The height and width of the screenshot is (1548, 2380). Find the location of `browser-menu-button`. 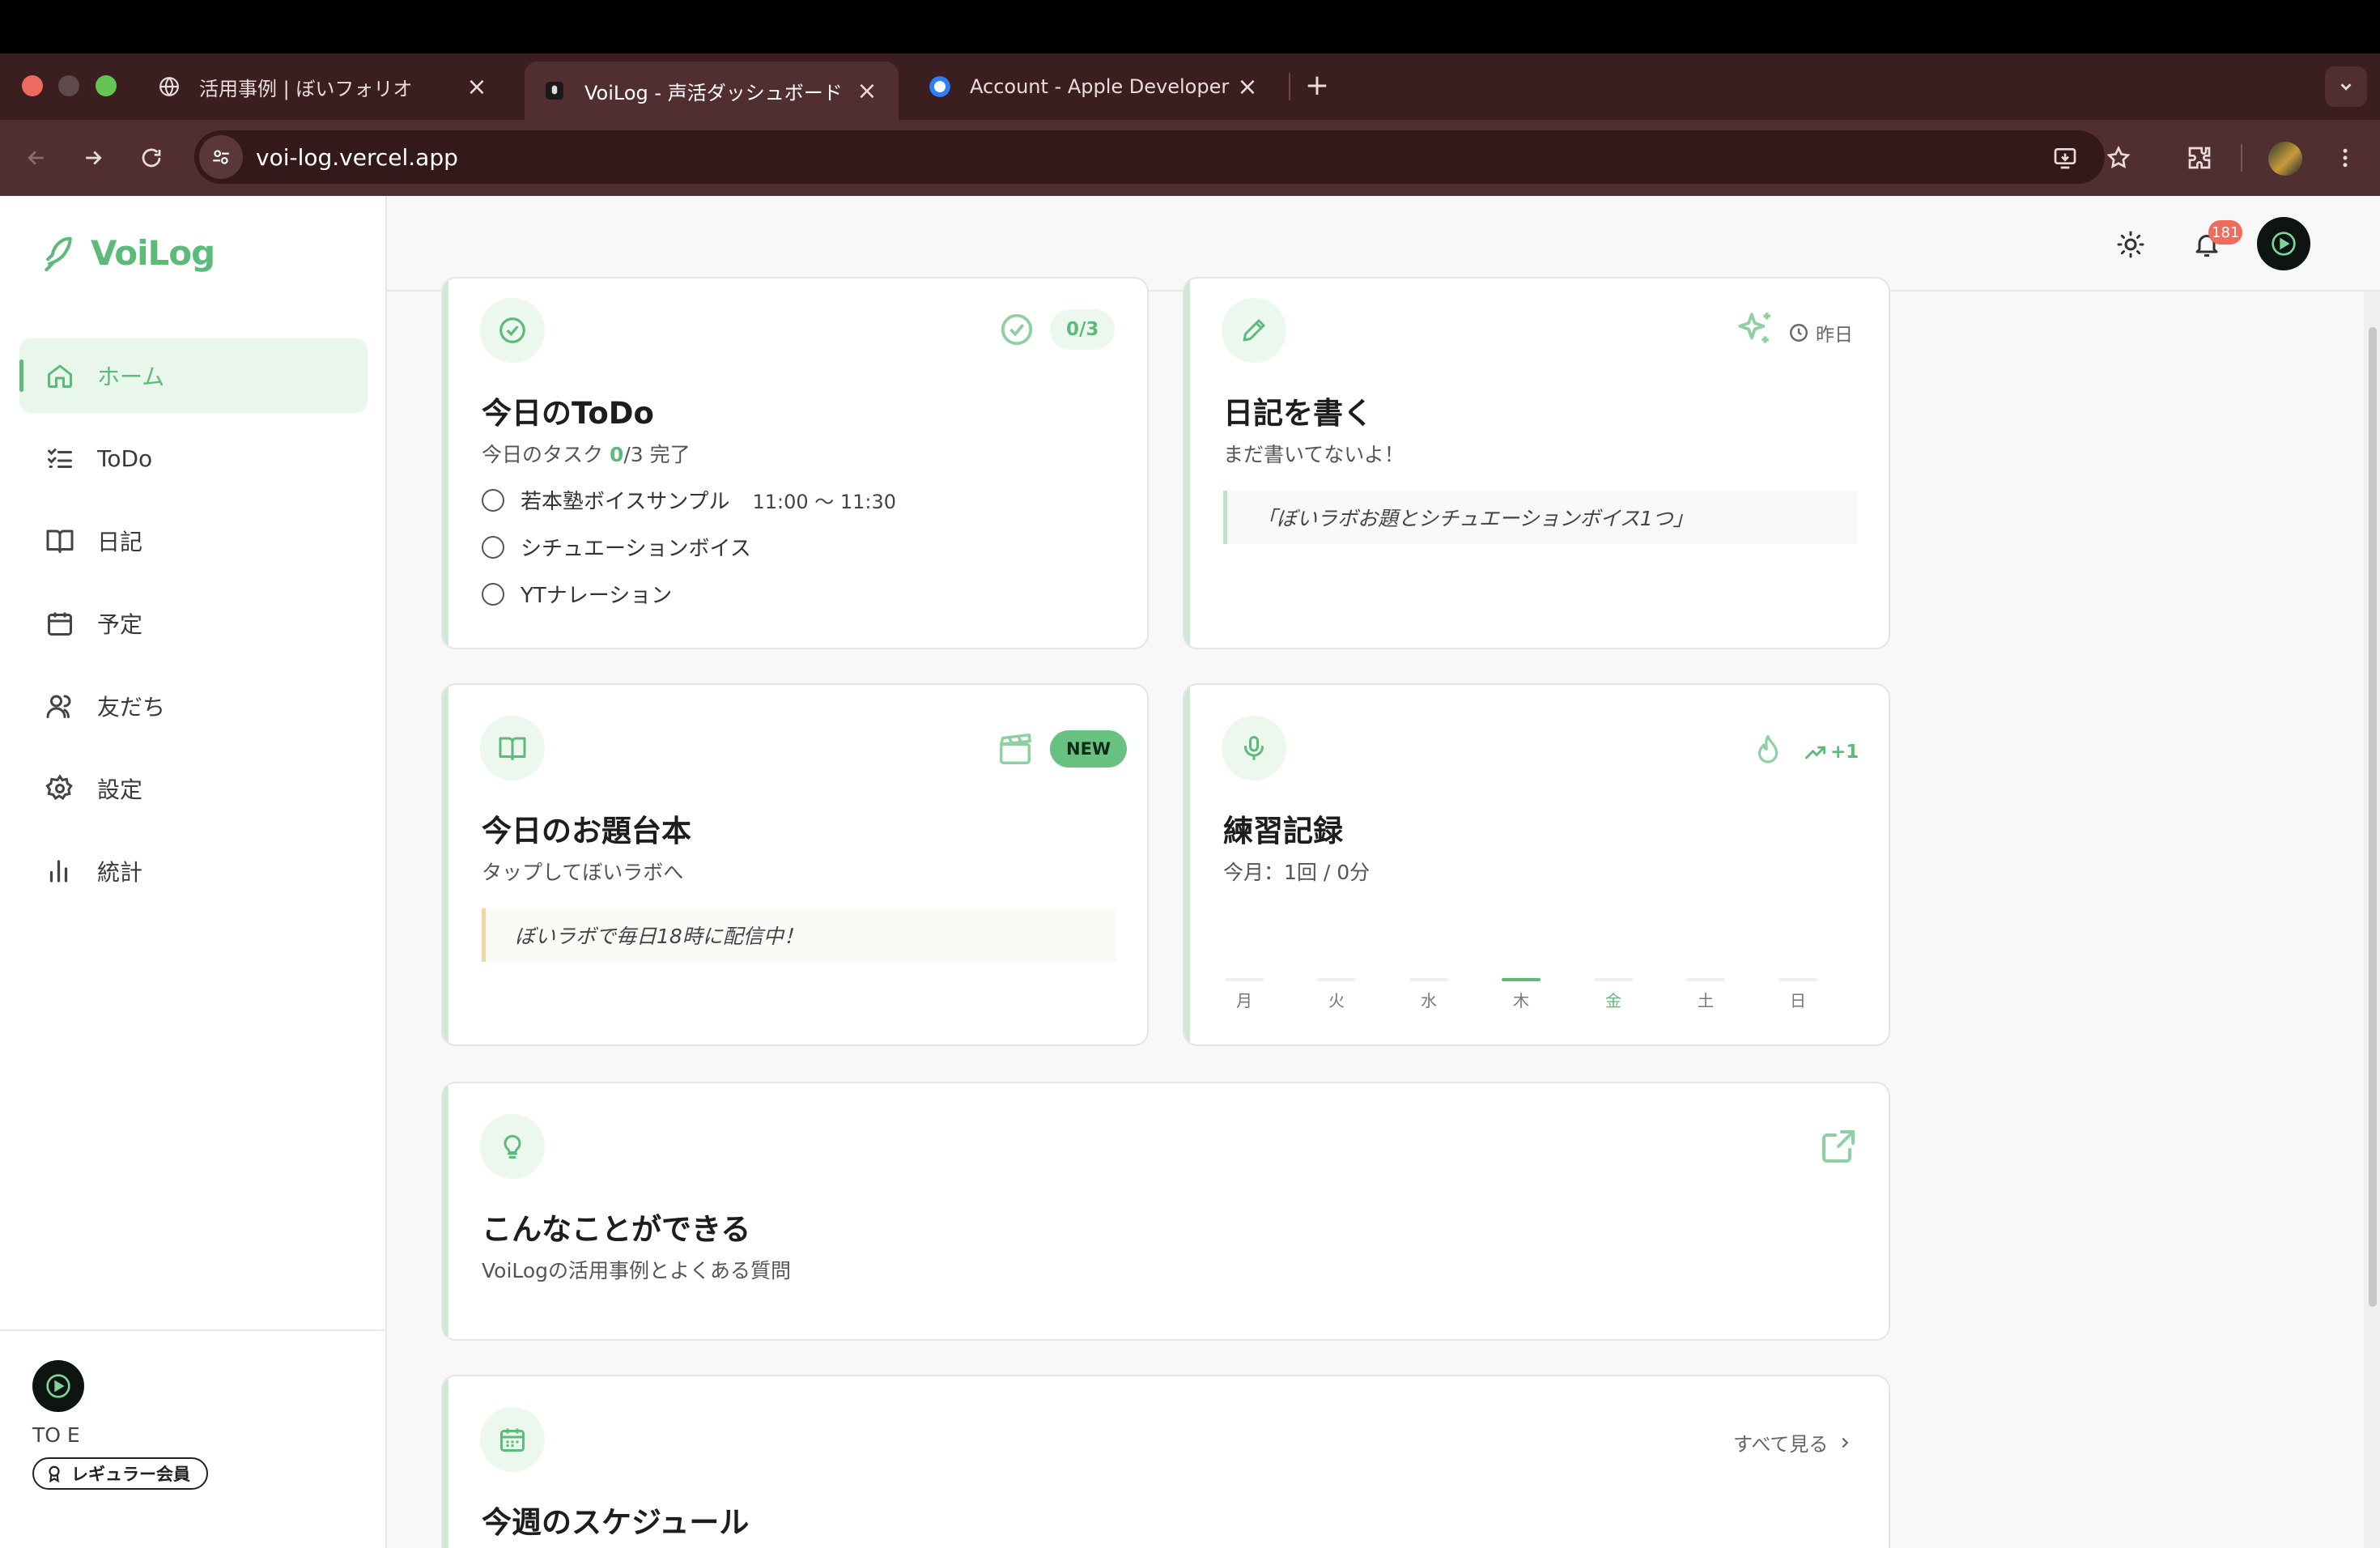

browser-menu-button is located at coordinates (2345, 158).